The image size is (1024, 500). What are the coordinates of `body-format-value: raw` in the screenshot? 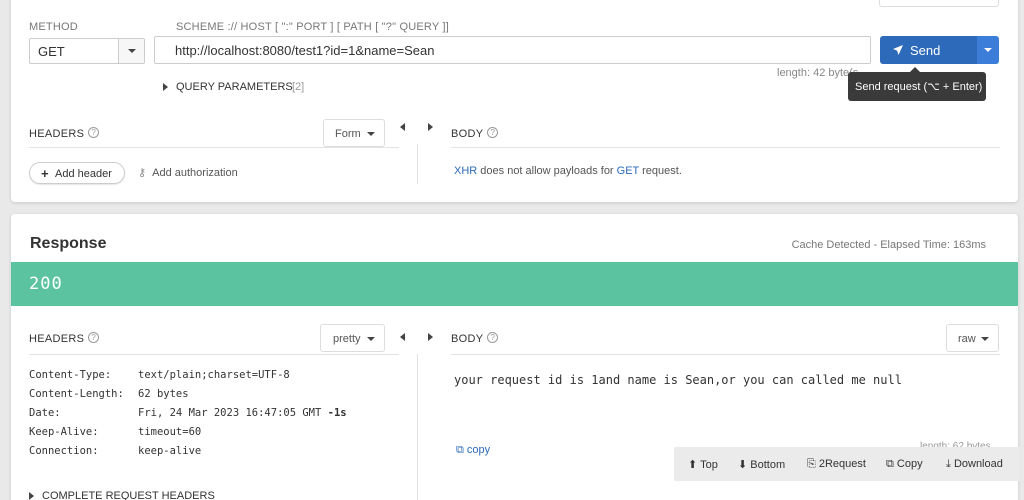 It's located at (967, 339).